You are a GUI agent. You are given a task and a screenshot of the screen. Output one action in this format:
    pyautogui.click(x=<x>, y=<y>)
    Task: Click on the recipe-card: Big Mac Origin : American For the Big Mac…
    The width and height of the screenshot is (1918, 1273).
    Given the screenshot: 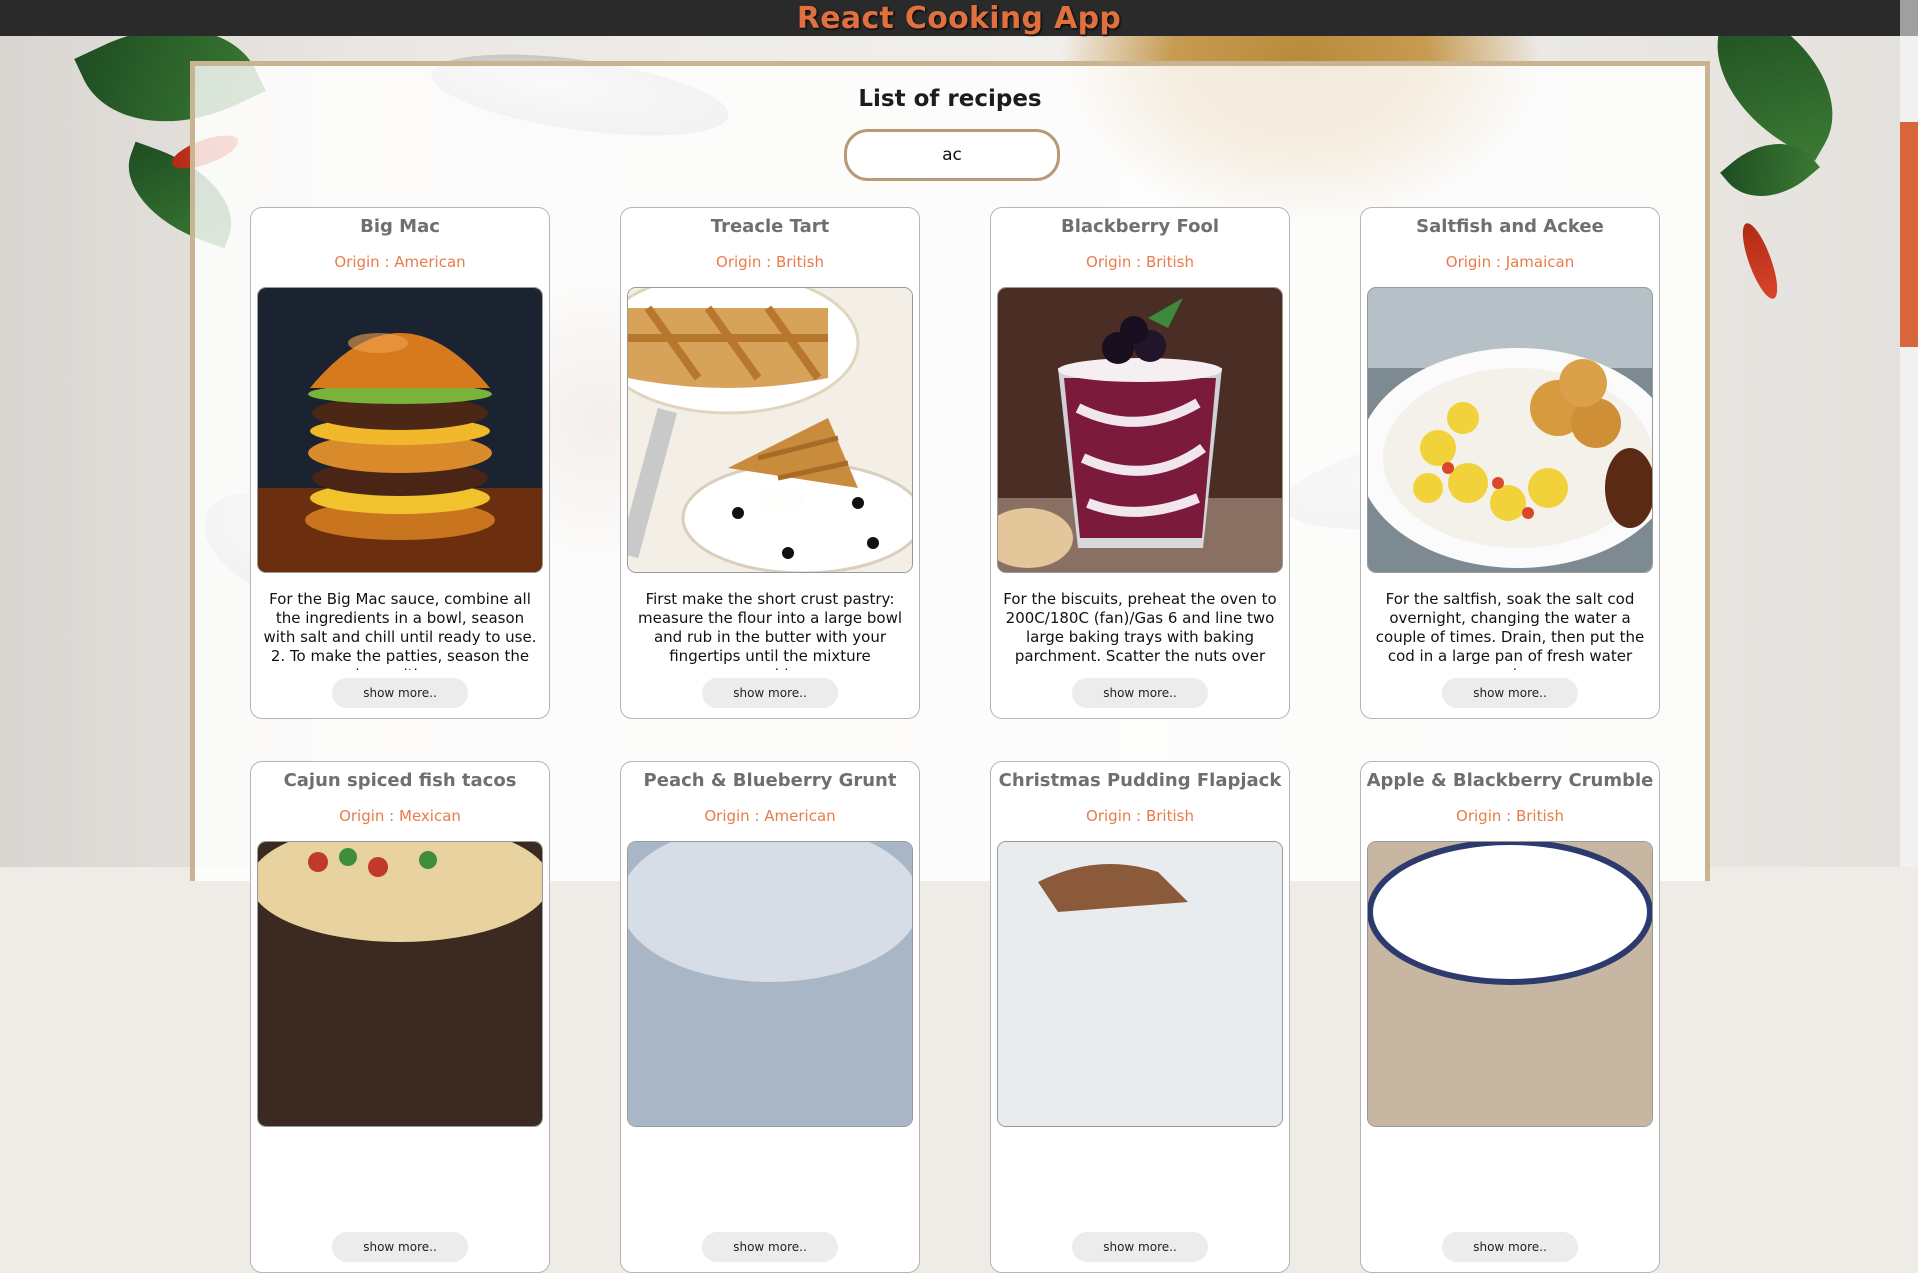 What is the action you would take?
    pyautogui.click(x=400, y=463)
    